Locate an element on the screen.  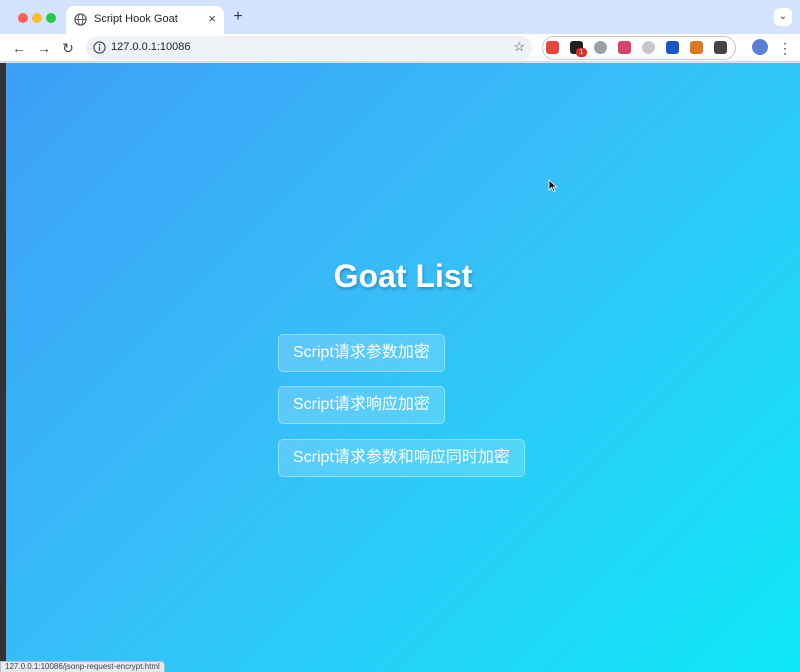
tab-close-icon: × is located at coordinates (212, 19).